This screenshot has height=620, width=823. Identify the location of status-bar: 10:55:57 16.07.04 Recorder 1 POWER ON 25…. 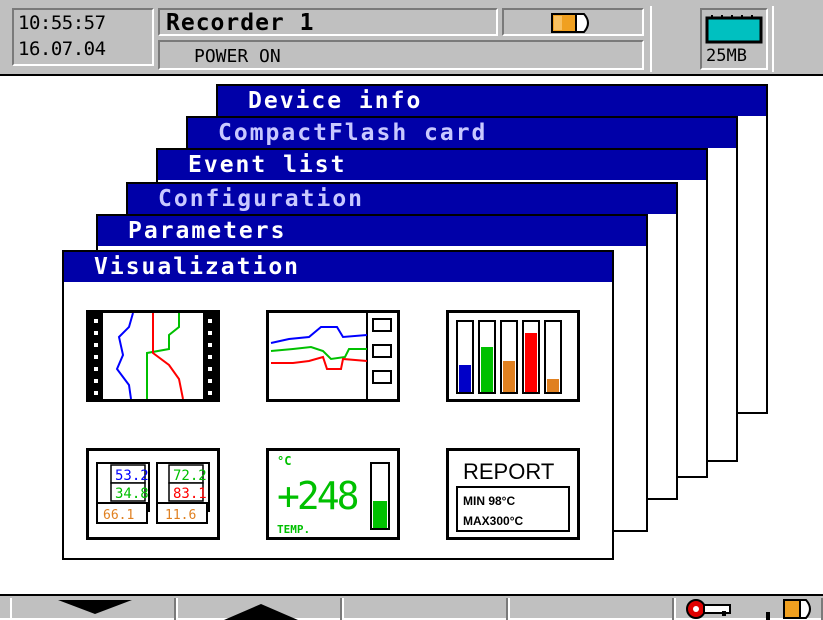
(411, 38).